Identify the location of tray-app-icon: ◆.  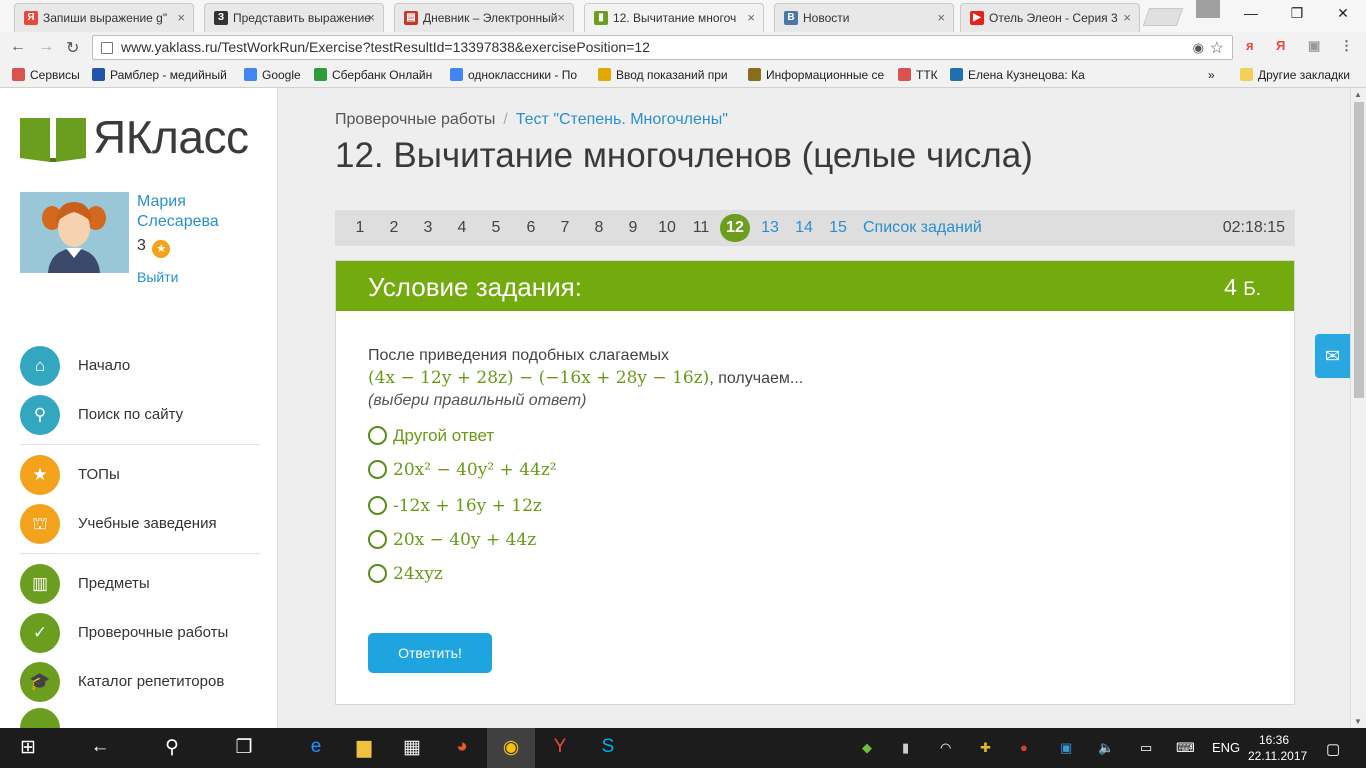
(867, 748).